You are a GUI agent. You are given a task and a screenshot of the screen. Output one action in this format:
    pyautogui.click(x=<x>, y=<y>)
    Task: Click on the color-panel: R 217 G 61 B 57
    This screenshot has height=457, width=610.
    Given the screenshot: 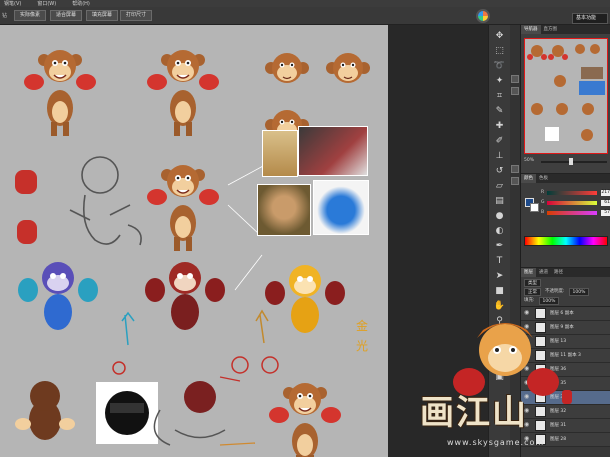 What is the action you would take?
    pyautogui.click(x=565, y=225)
    